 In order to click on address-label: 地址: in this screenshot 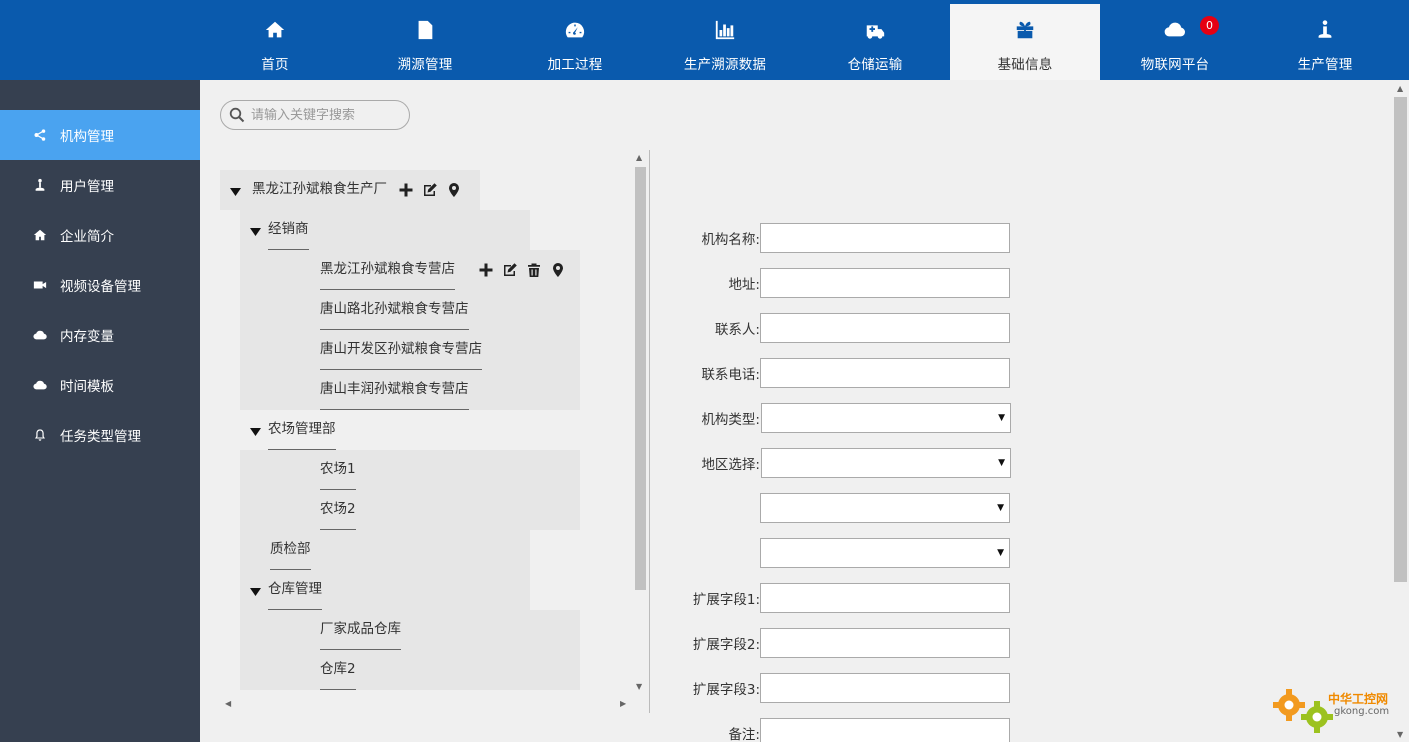, I will do `click(744, 285)`.